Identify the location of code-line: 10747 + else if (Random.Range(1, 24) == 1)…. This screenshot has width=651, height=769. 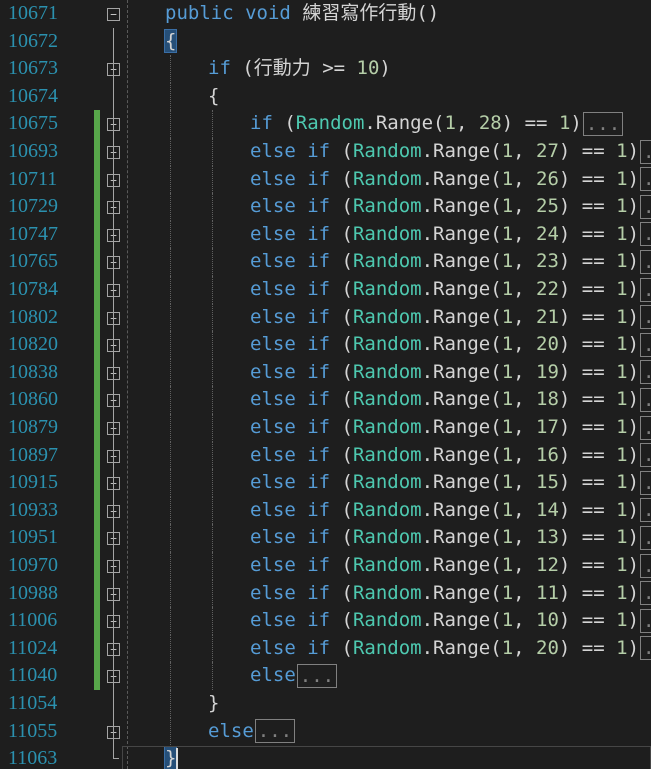
(325, 234).